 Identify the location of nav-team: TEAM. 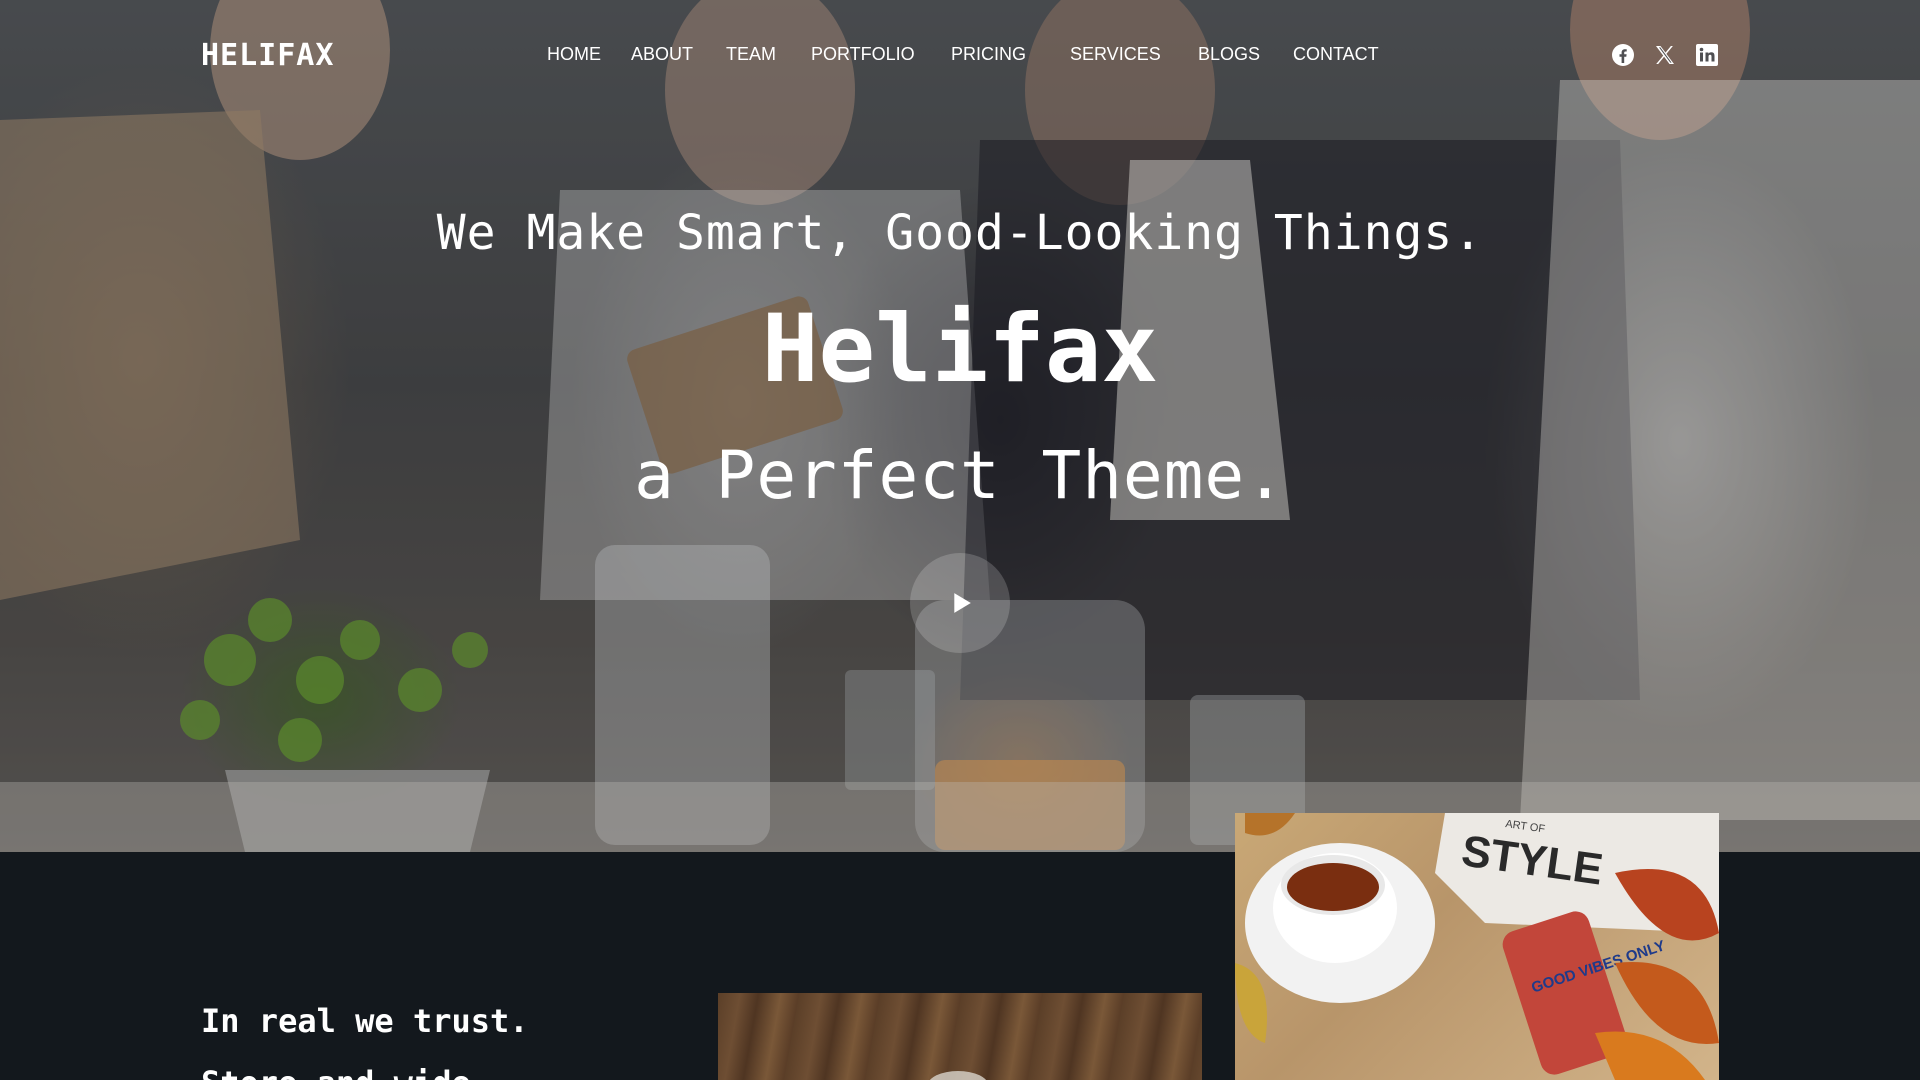
(751, 54).